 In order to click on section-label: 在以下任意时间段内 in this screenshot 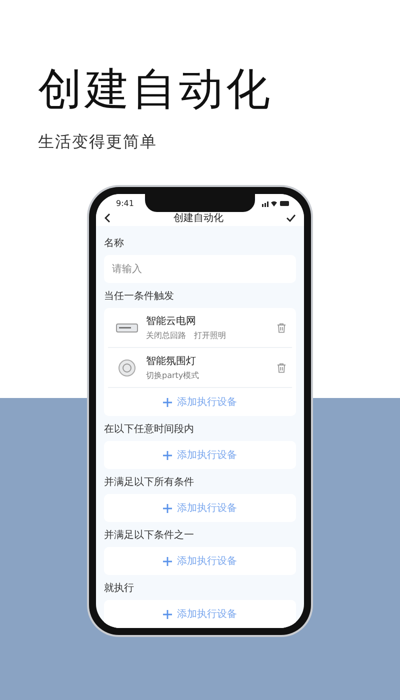, I will do `click(149, 430)`.